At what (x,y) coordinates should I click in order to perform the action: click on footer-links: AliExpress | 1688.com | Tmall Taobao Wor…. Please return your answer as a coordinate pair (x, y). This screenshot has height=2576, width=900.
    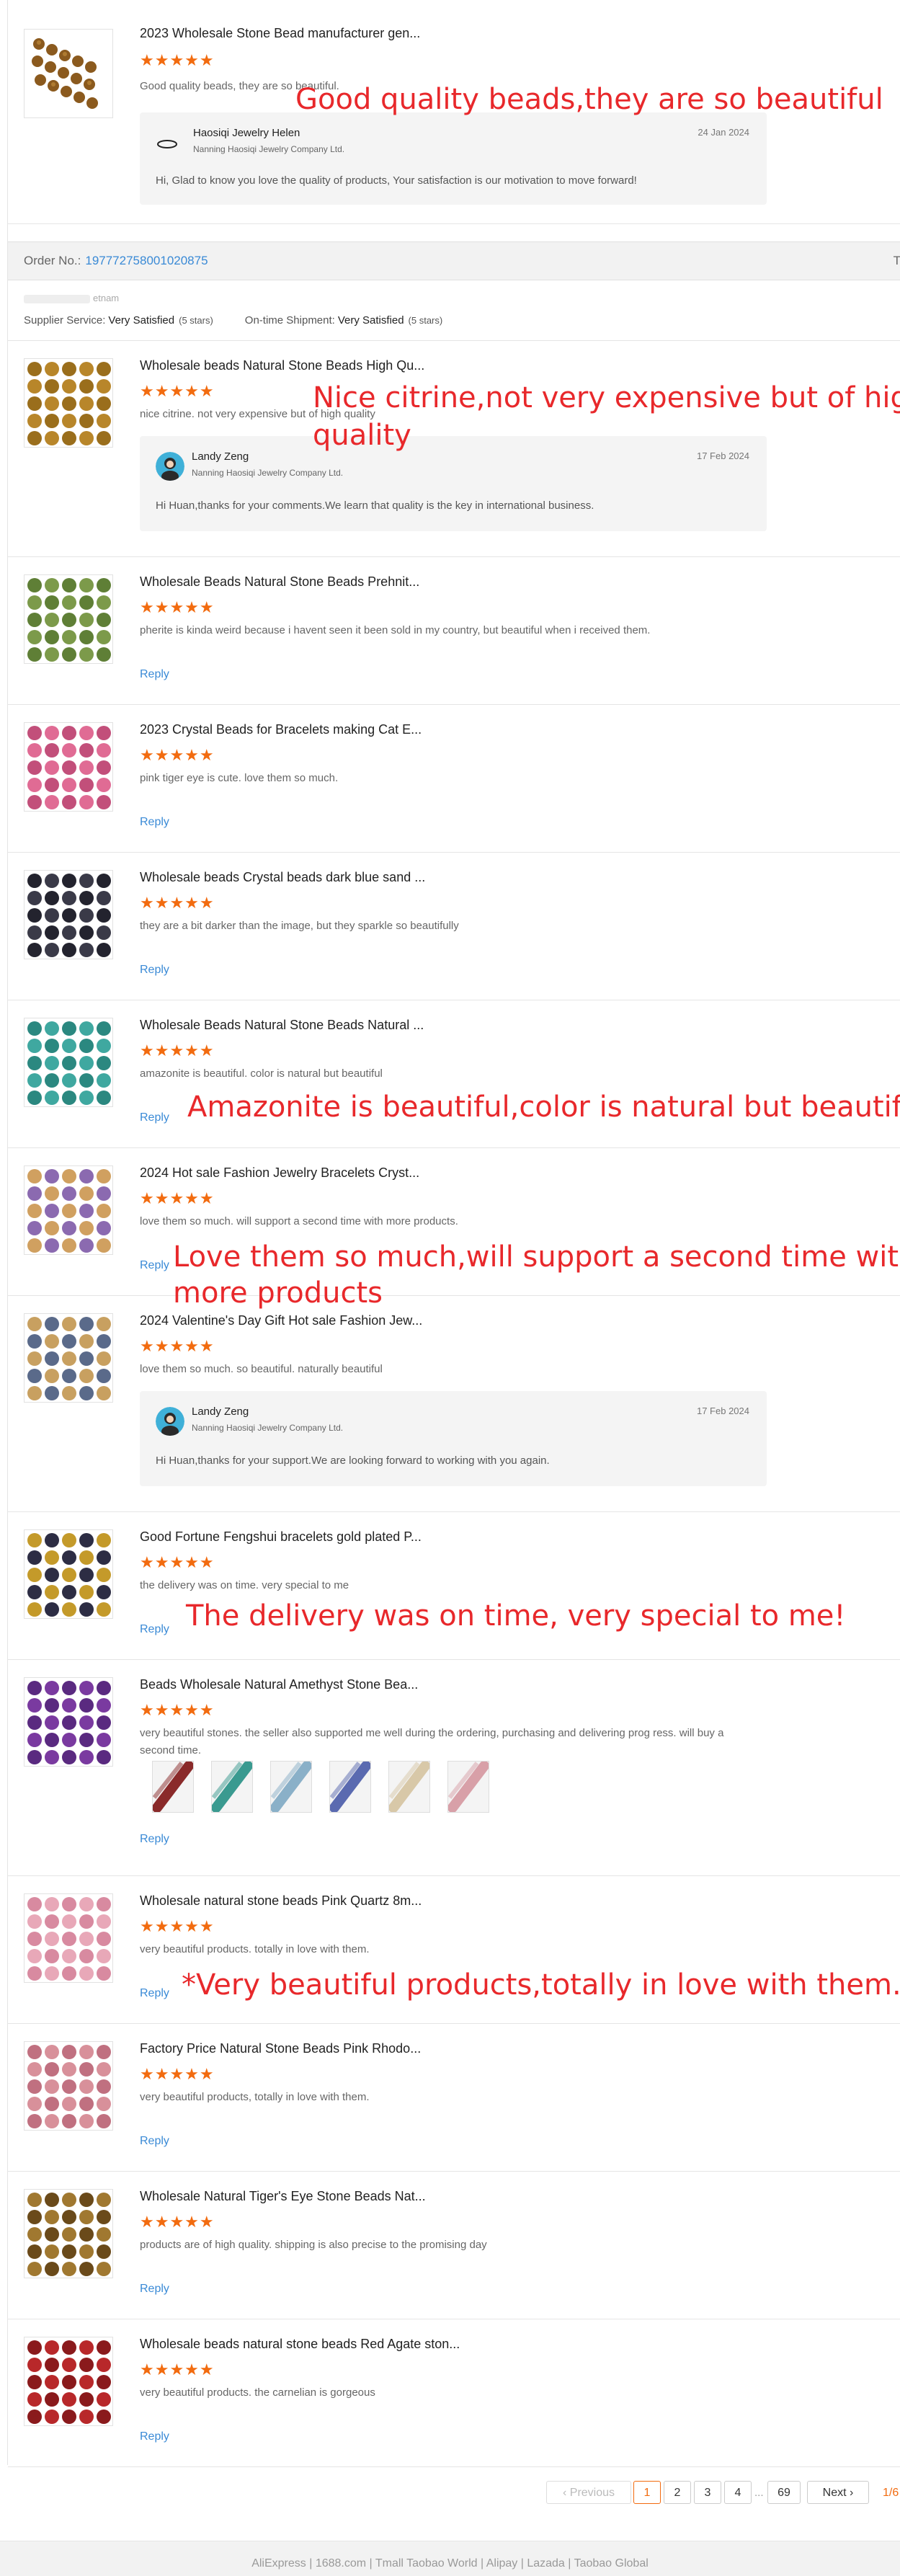
    Looking at the image, I should click on (450, 2563).